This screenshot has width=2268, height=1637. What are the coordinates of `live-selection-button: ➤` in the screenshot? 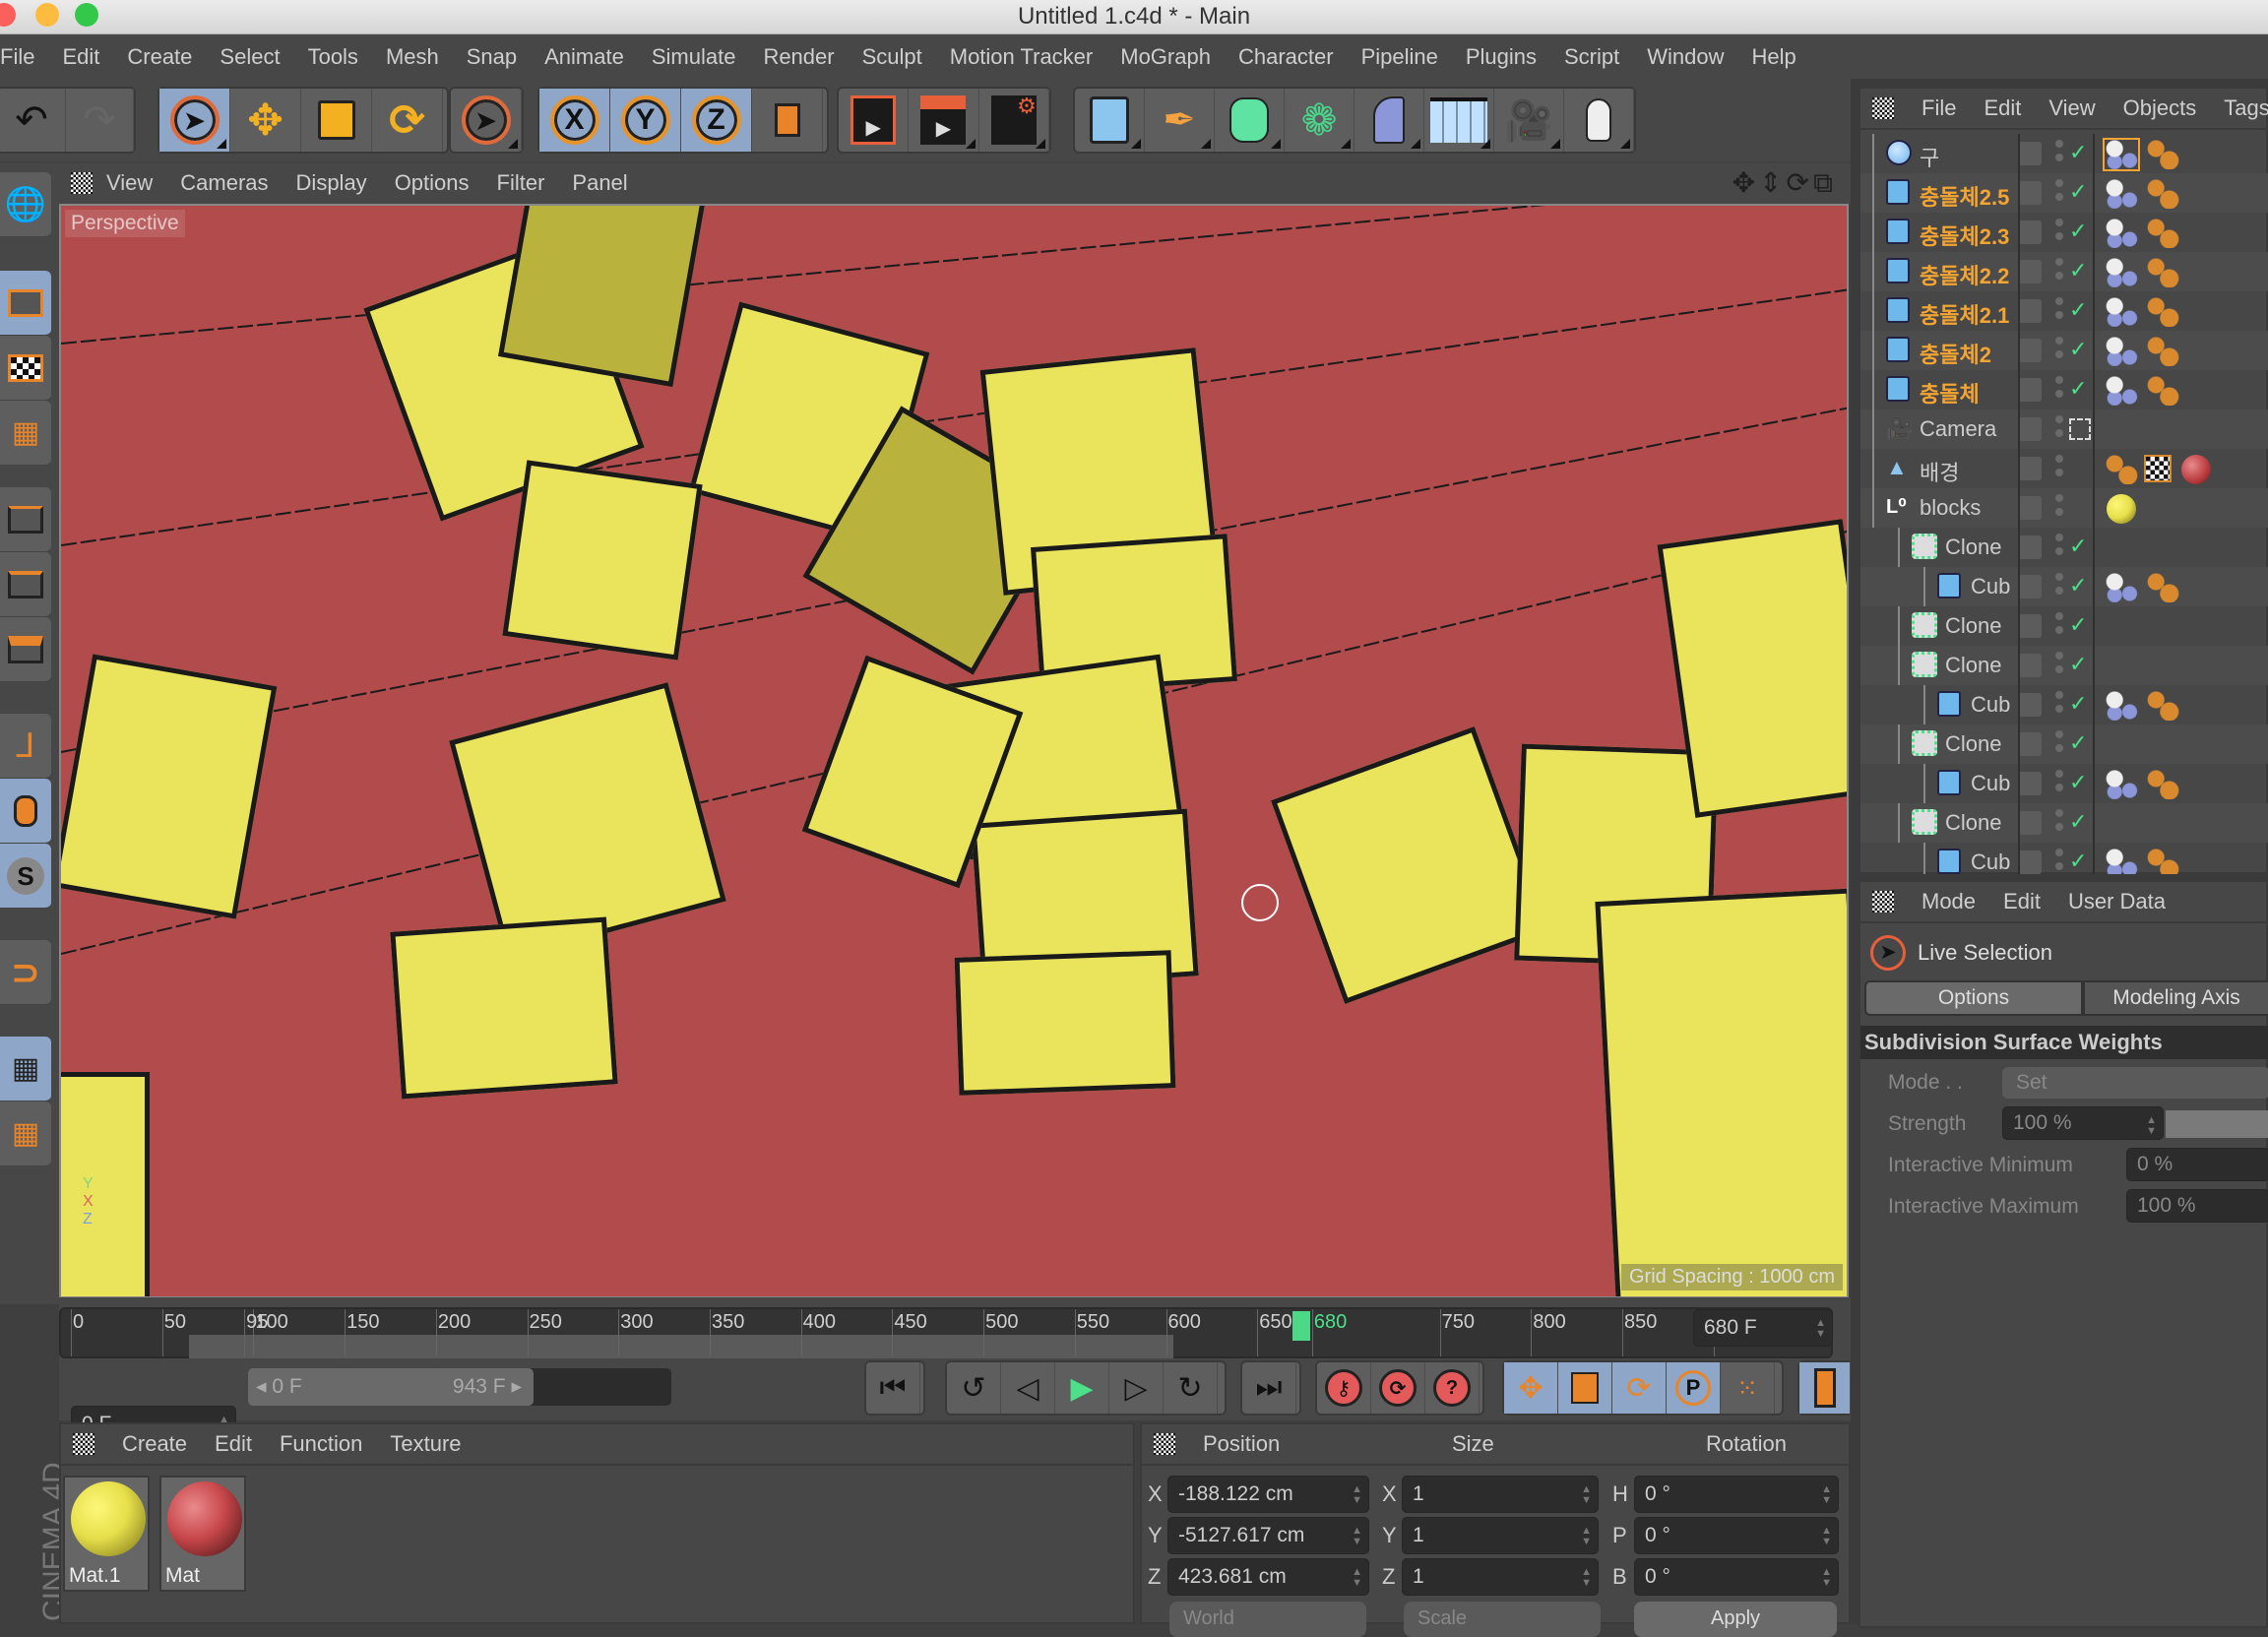 It's located at (194, 120).